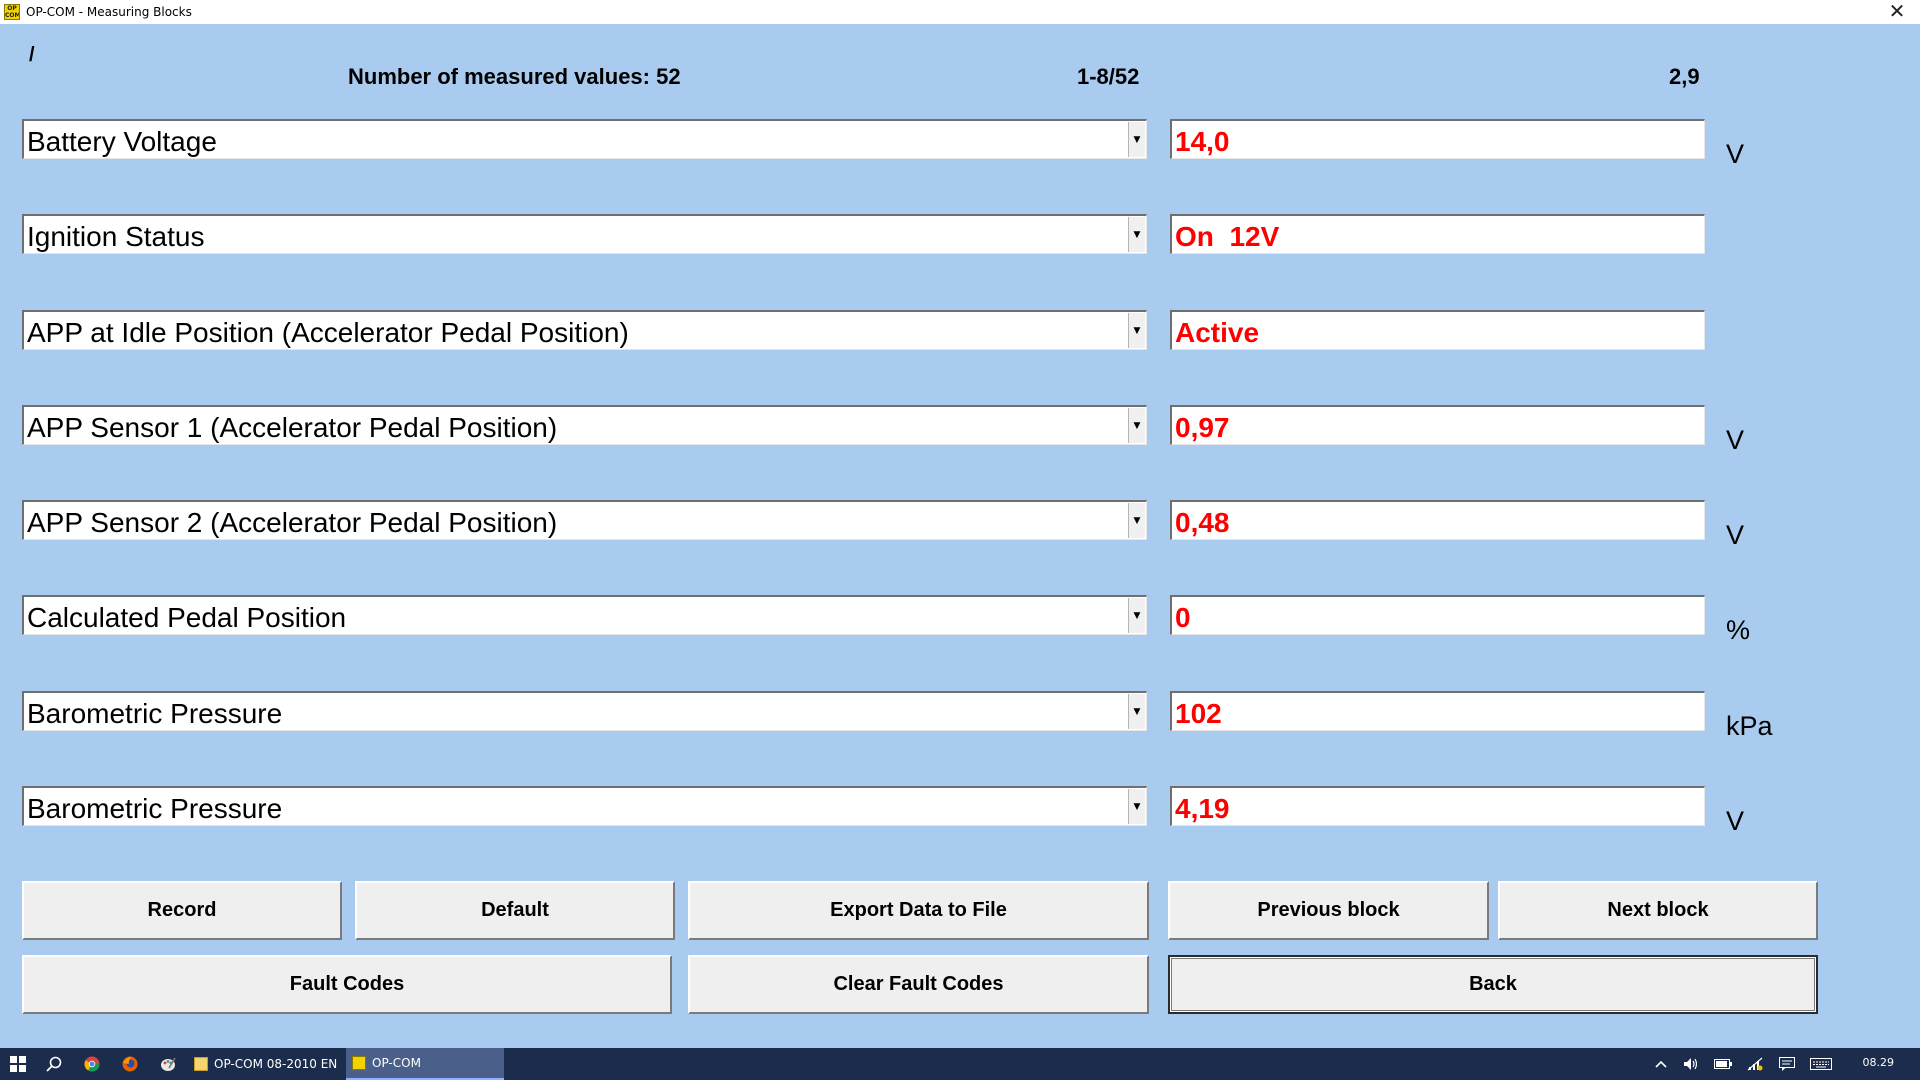 This screenshot has width=1920, height=1080. I want to click on measurement-row: Barometric Pressure ▼ 102 kPa, so click(960, 716).